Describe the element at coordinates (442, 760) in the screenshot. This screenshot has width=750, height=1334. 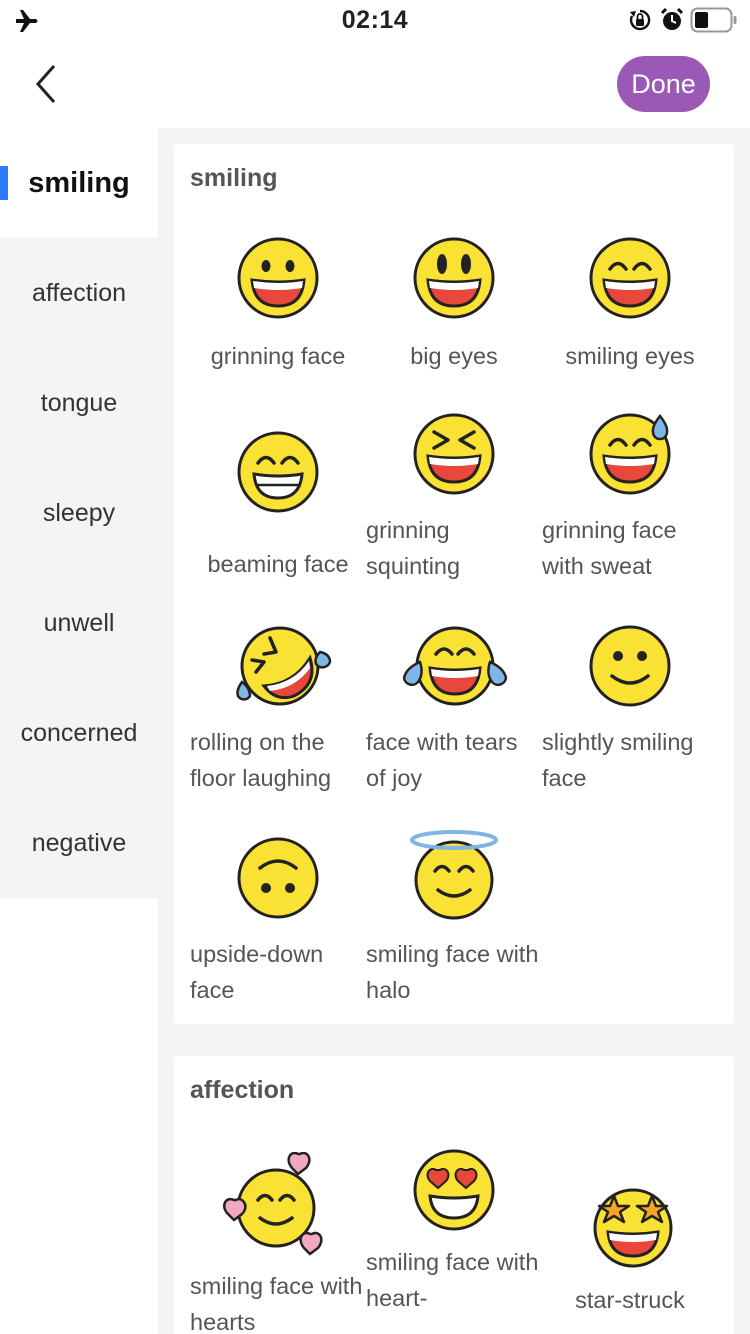
I see `emoji-label: face with tears of joy` at that location.